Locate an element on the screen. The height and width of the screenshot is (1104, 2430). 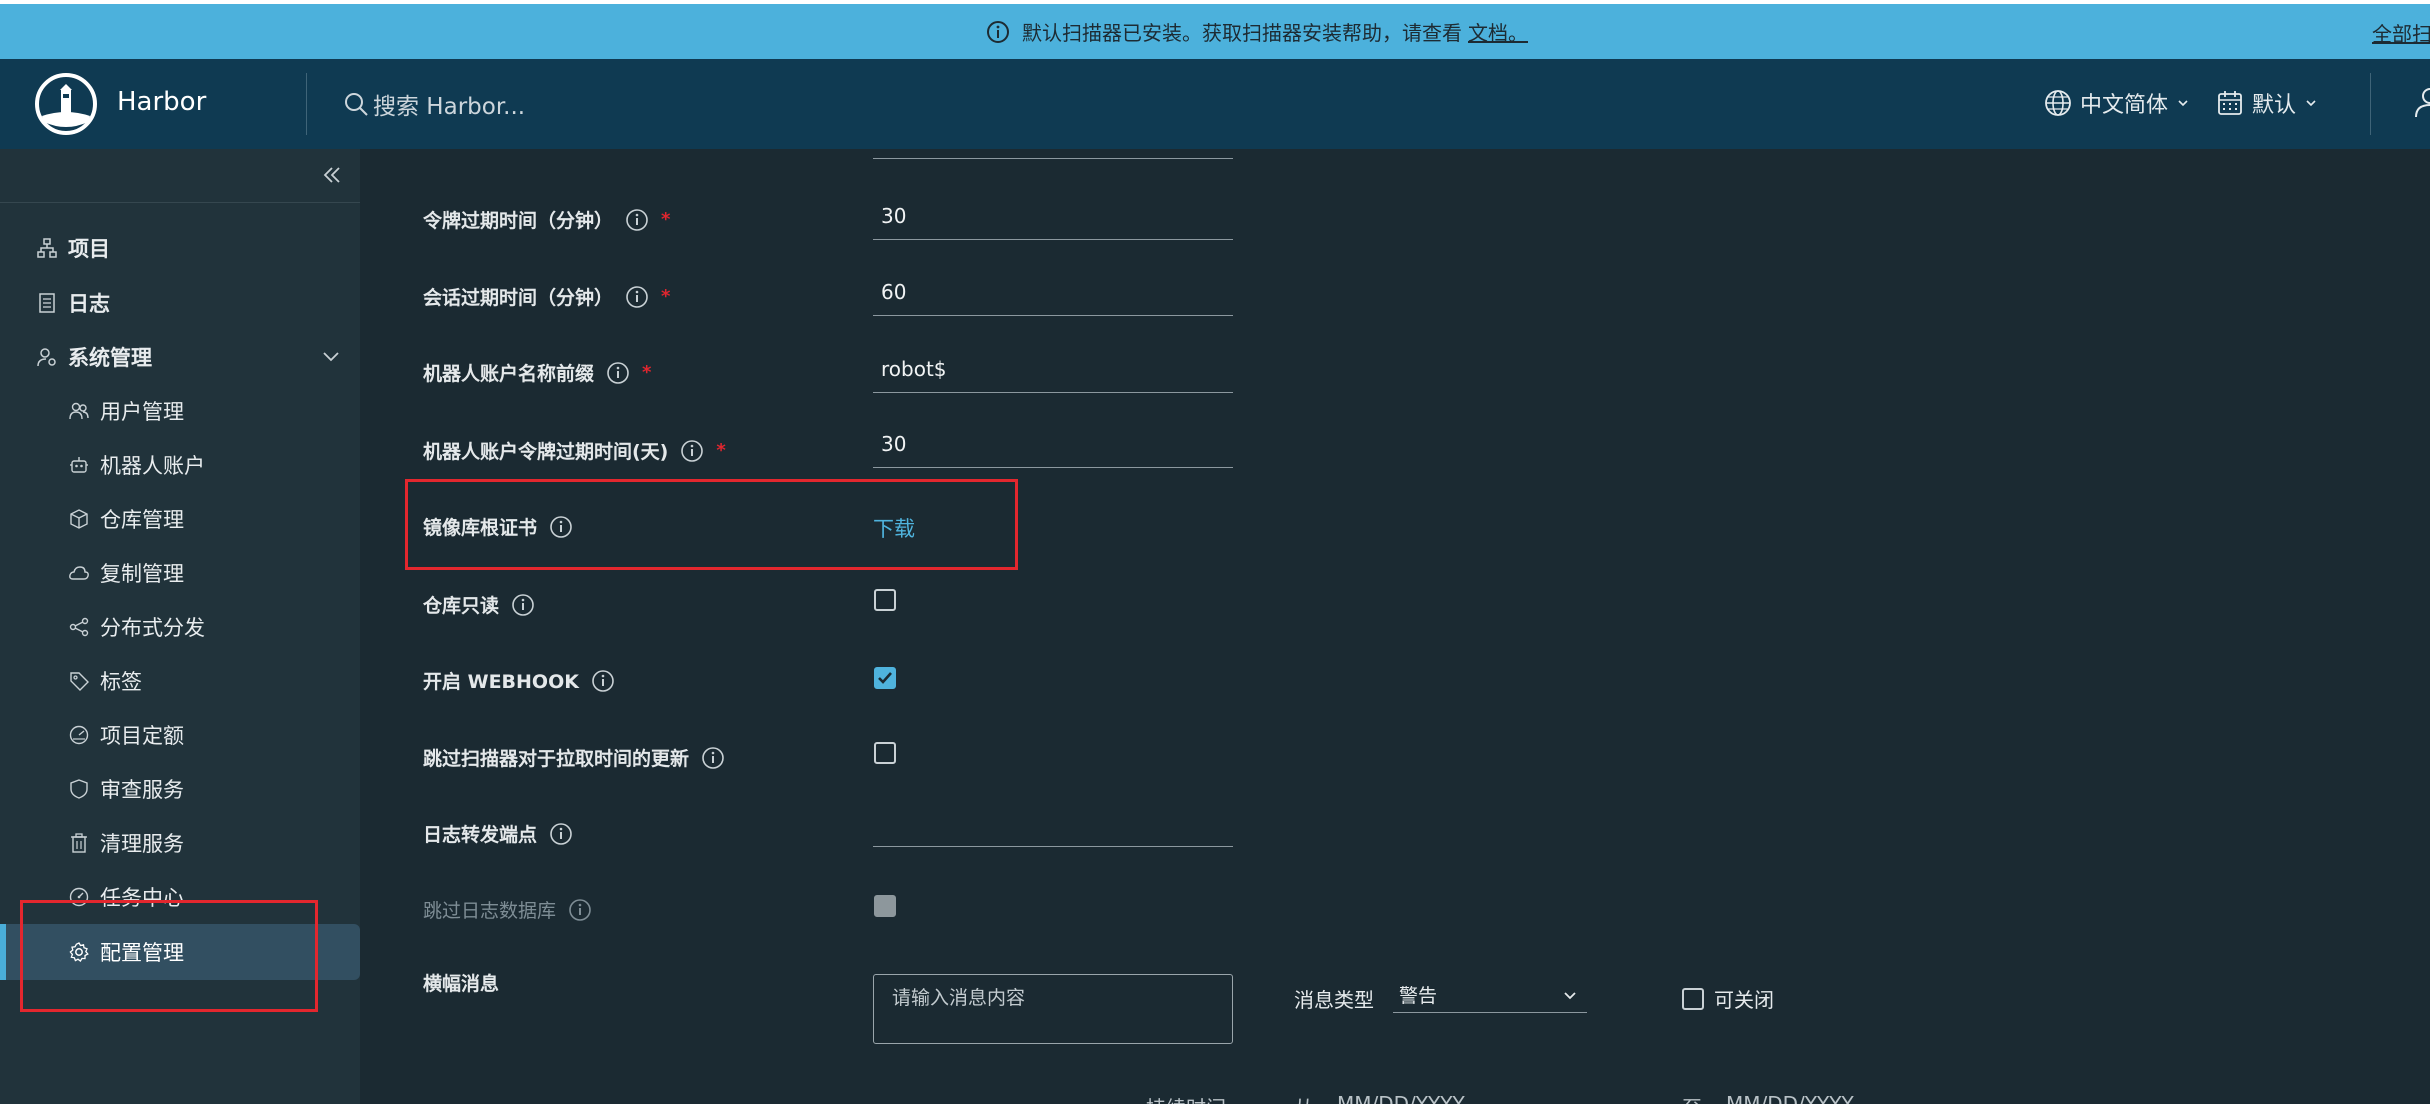
label-text: 令牌过期时间（分钟） is located at coordinates (518, 221).